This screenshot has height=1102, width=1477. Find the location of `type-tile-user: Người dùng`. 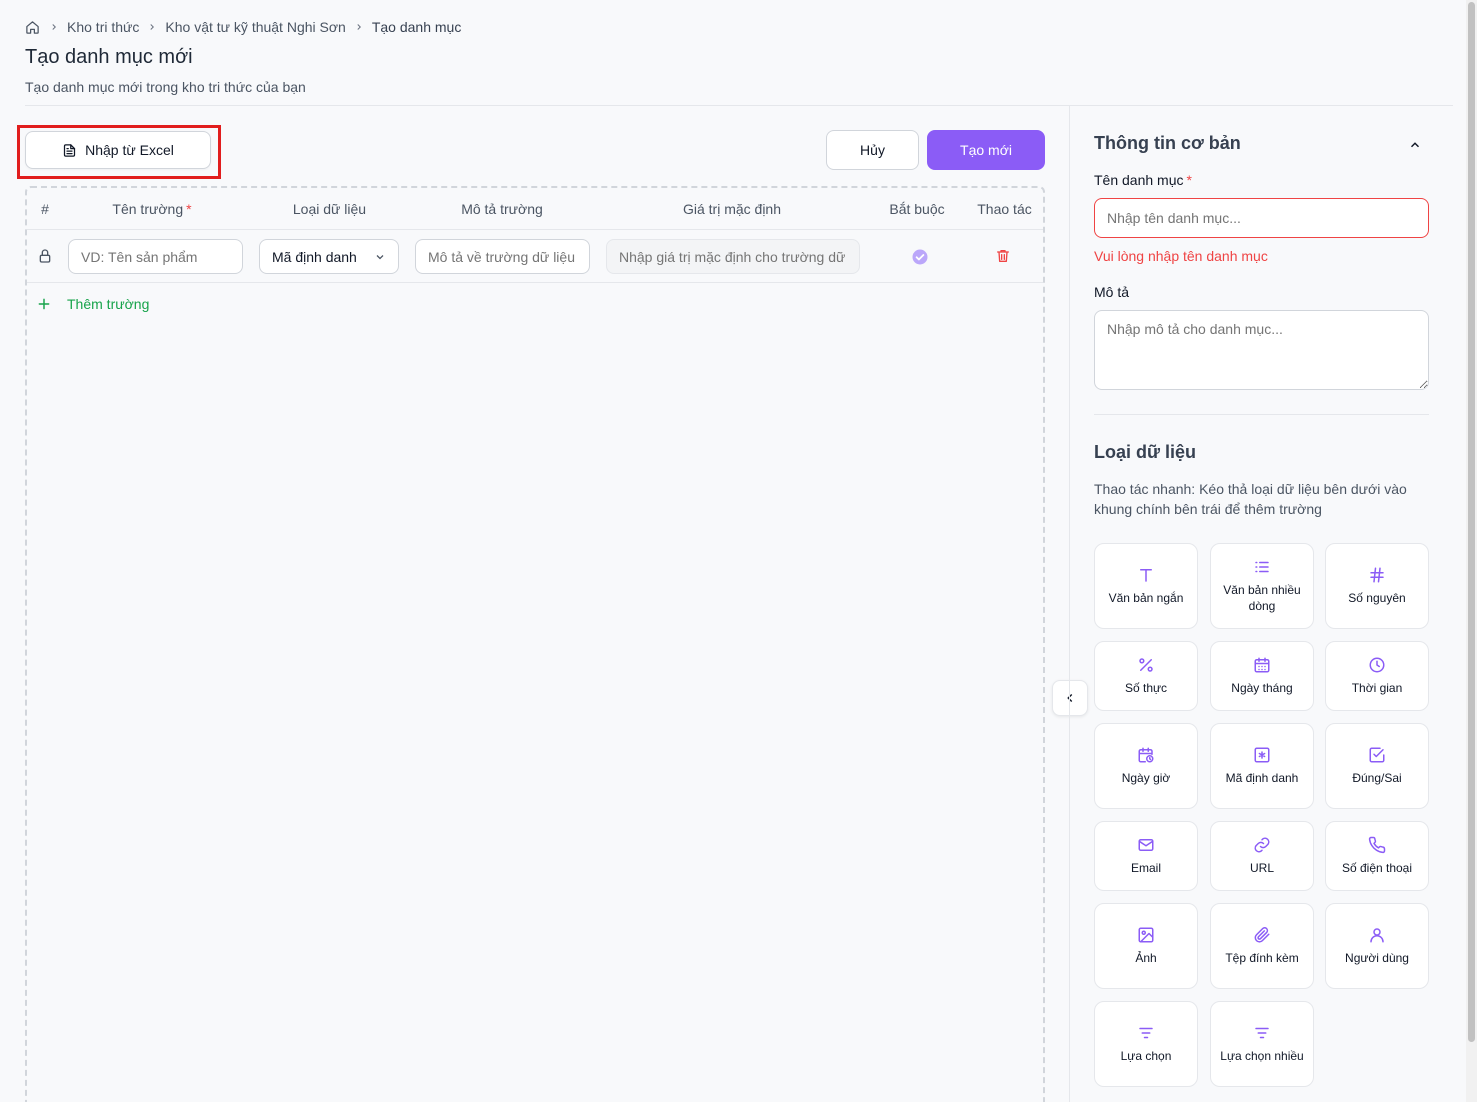

type-tile-user: Người dùng is located at coordinates (1377, 946).